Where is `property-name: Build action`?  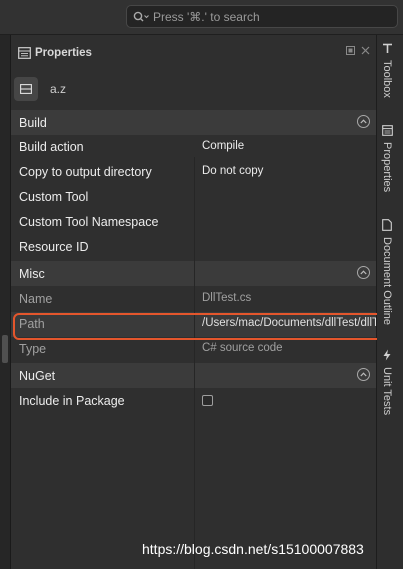
property-name: Build action is located at coordinates (51, 147).